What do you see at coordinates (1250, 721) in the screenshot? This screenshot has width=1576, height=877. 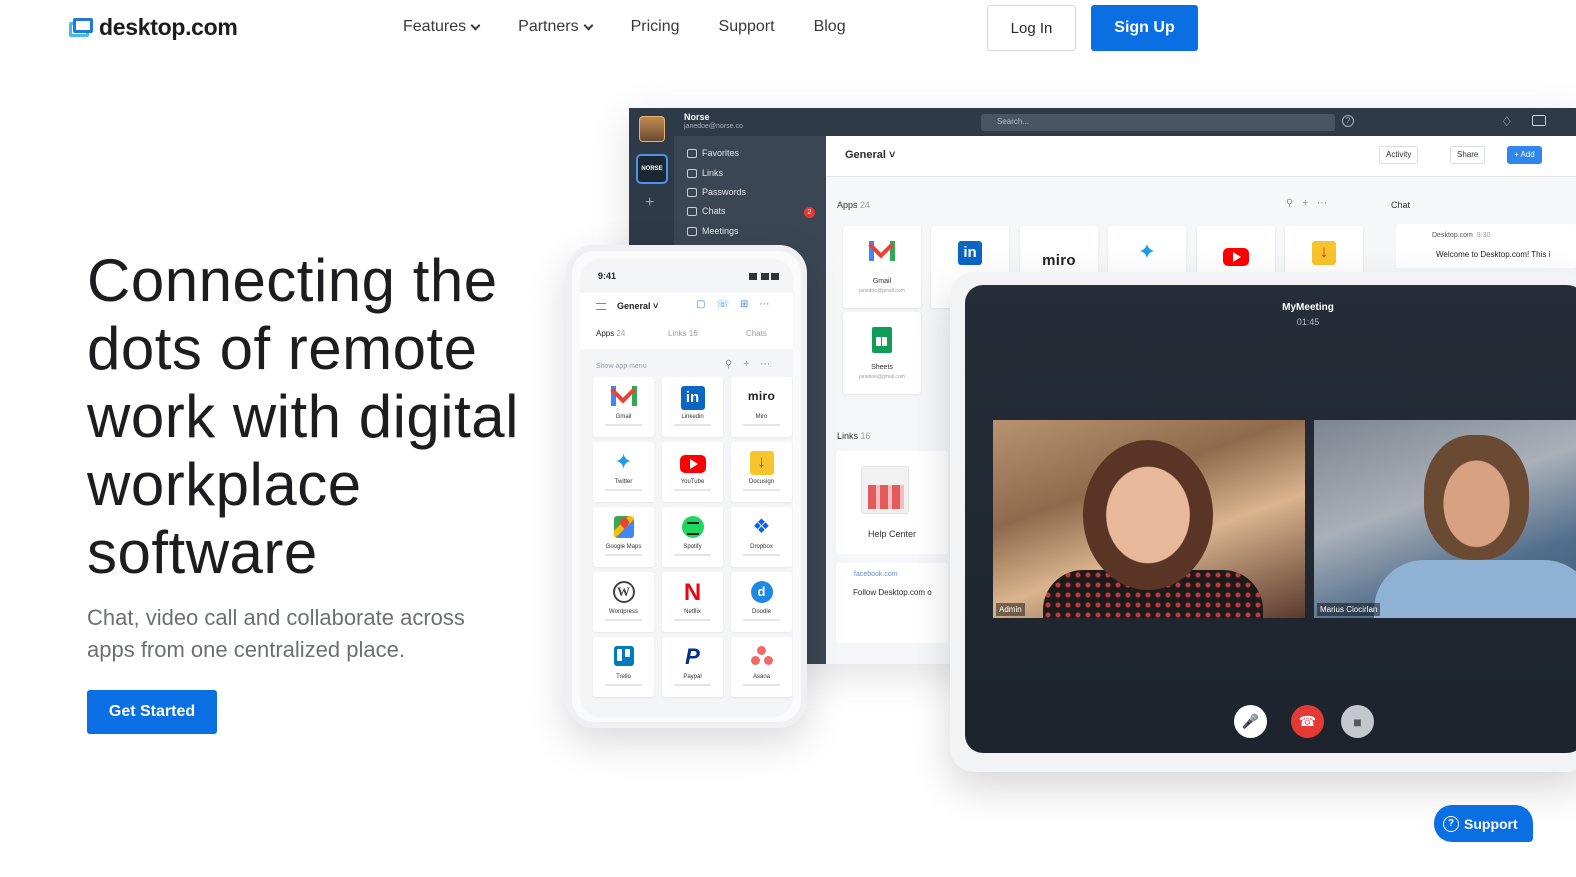 I see `microphone-icon: 🎤` at bounding box center [1250, 721].